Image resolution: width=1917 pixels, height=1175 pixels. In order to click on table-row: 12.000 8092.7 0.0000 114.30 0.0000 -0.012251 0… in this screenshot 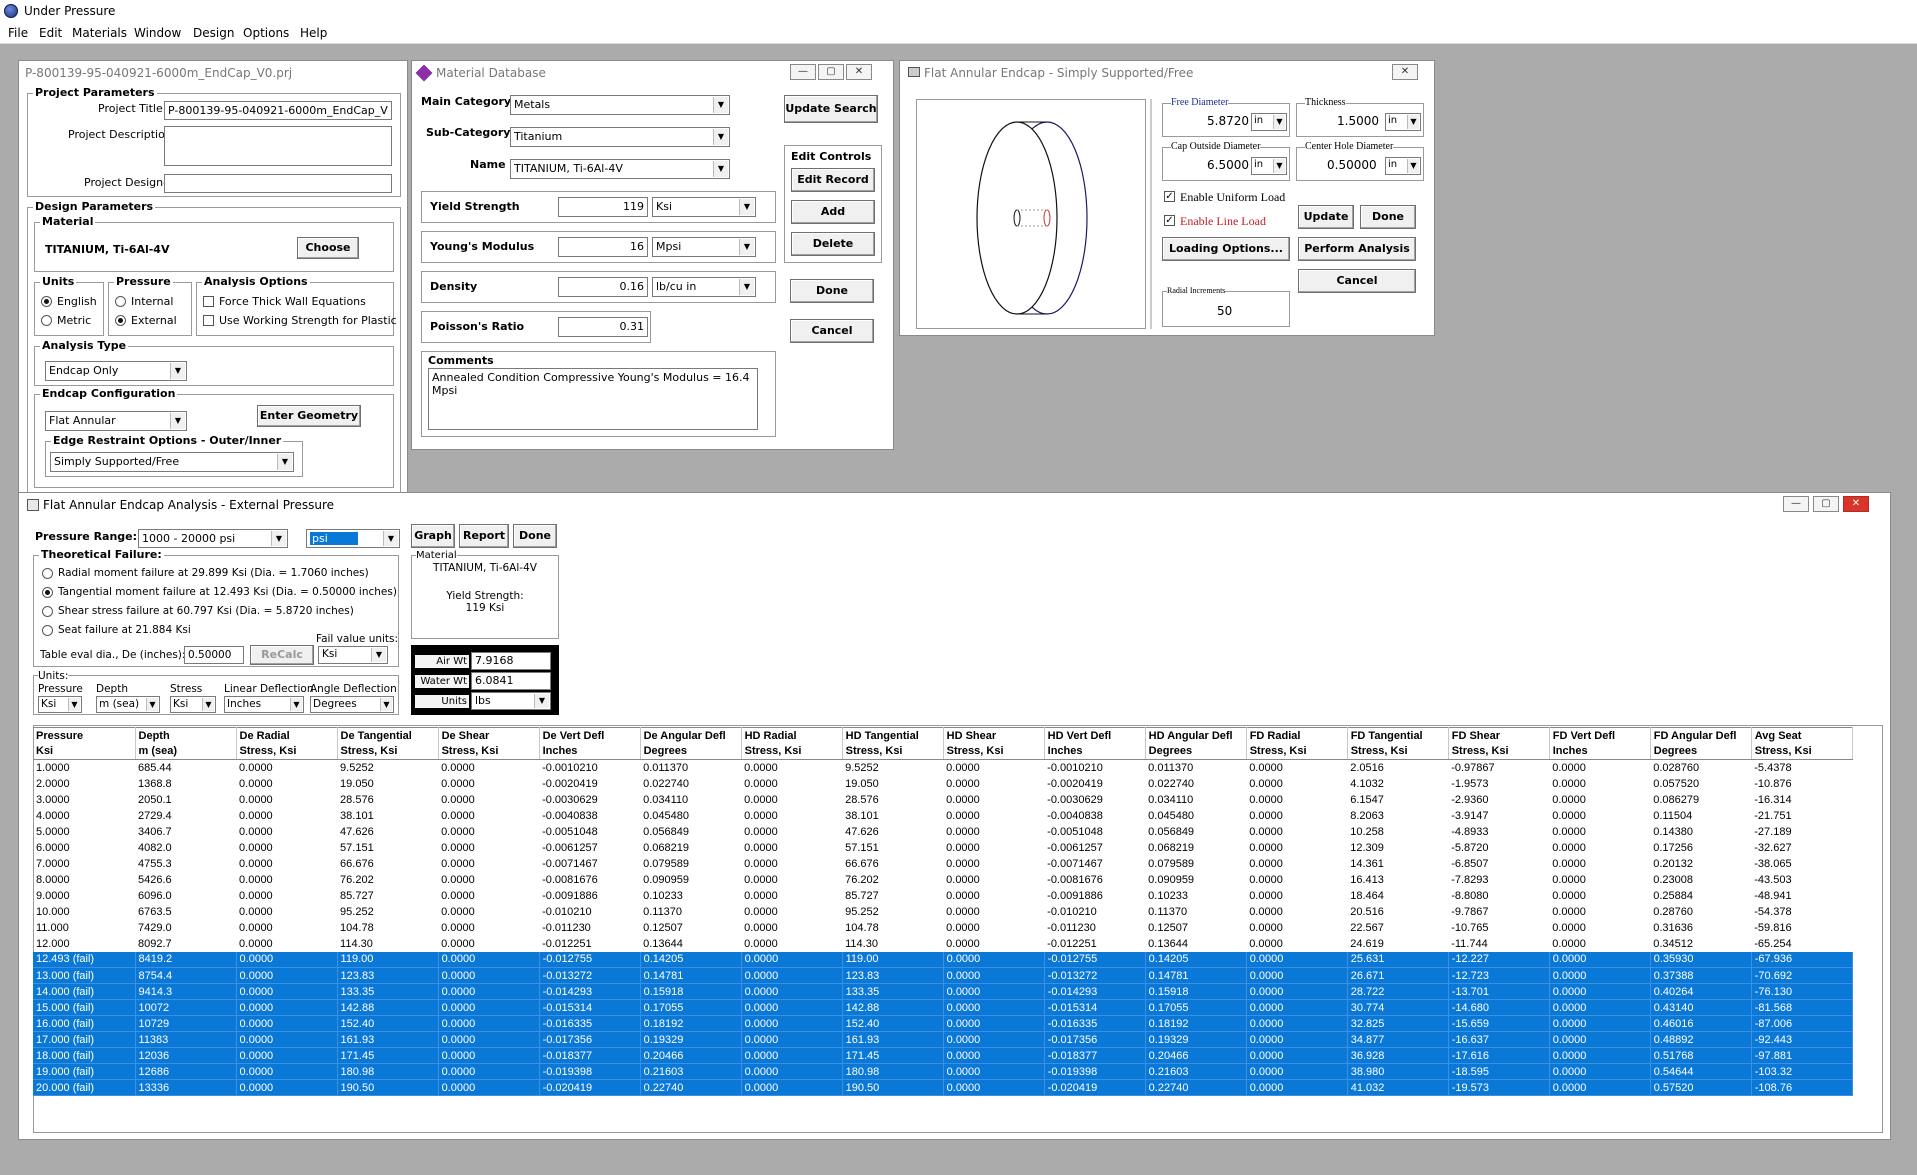, I will do `click(943, 944)`.